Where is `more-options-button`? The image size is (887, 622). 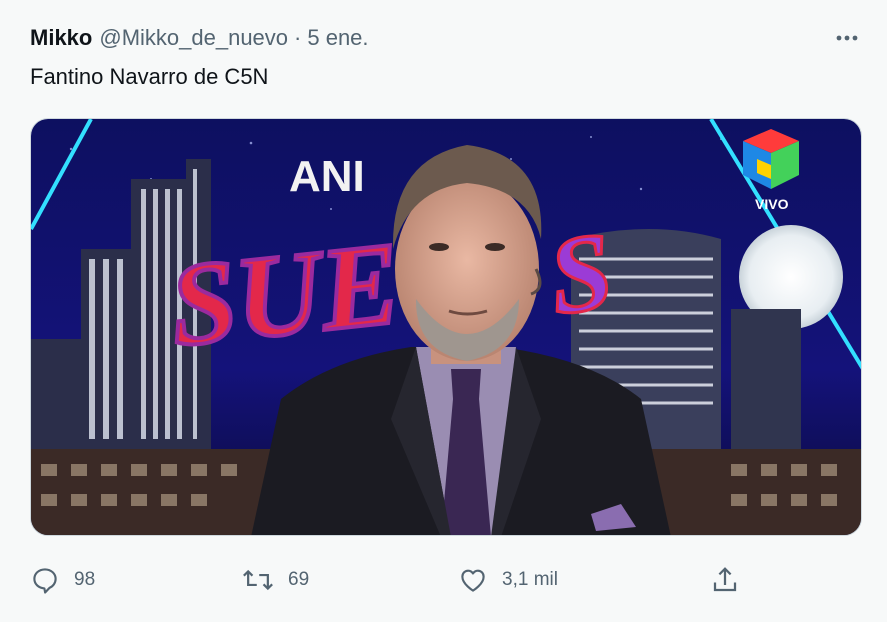 more-options-button is located at coordinates (847, 38).